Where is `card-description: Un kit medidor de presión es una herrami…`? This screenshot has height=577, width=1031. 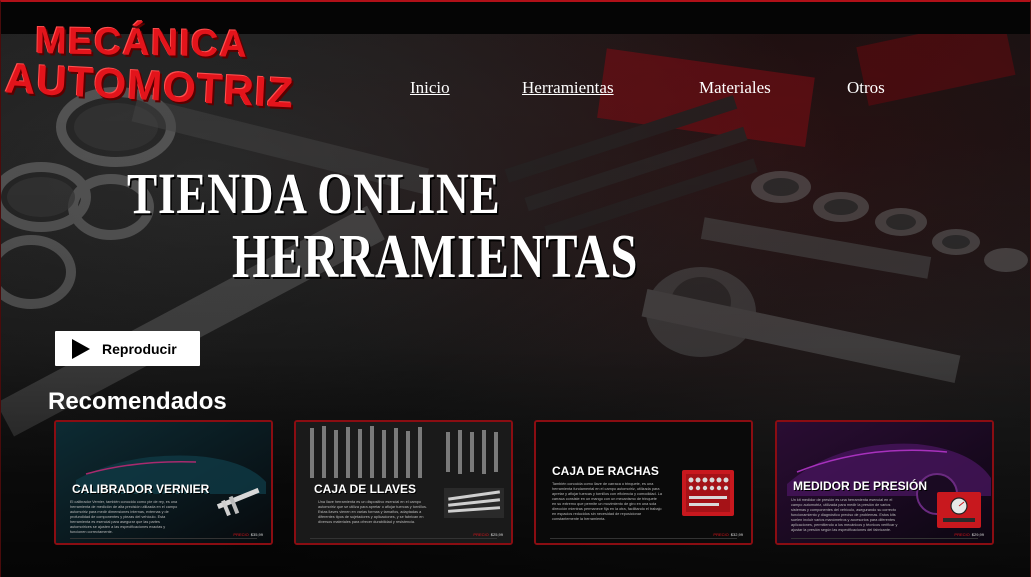
card-description: Un kit medidor de presión es una herrami… is located at coordinates (844, 515).